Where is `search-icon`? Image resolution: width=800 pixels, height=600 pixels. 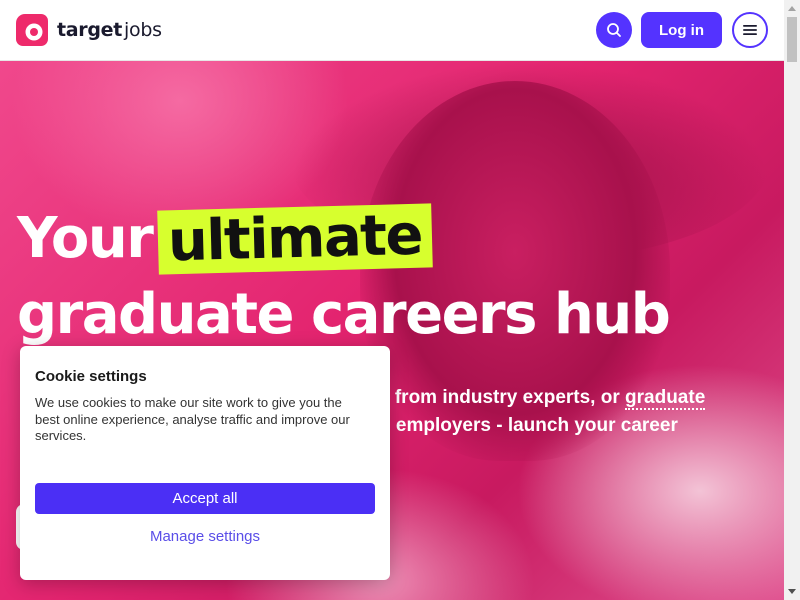
search-icon is located at coordinates (614, 30).